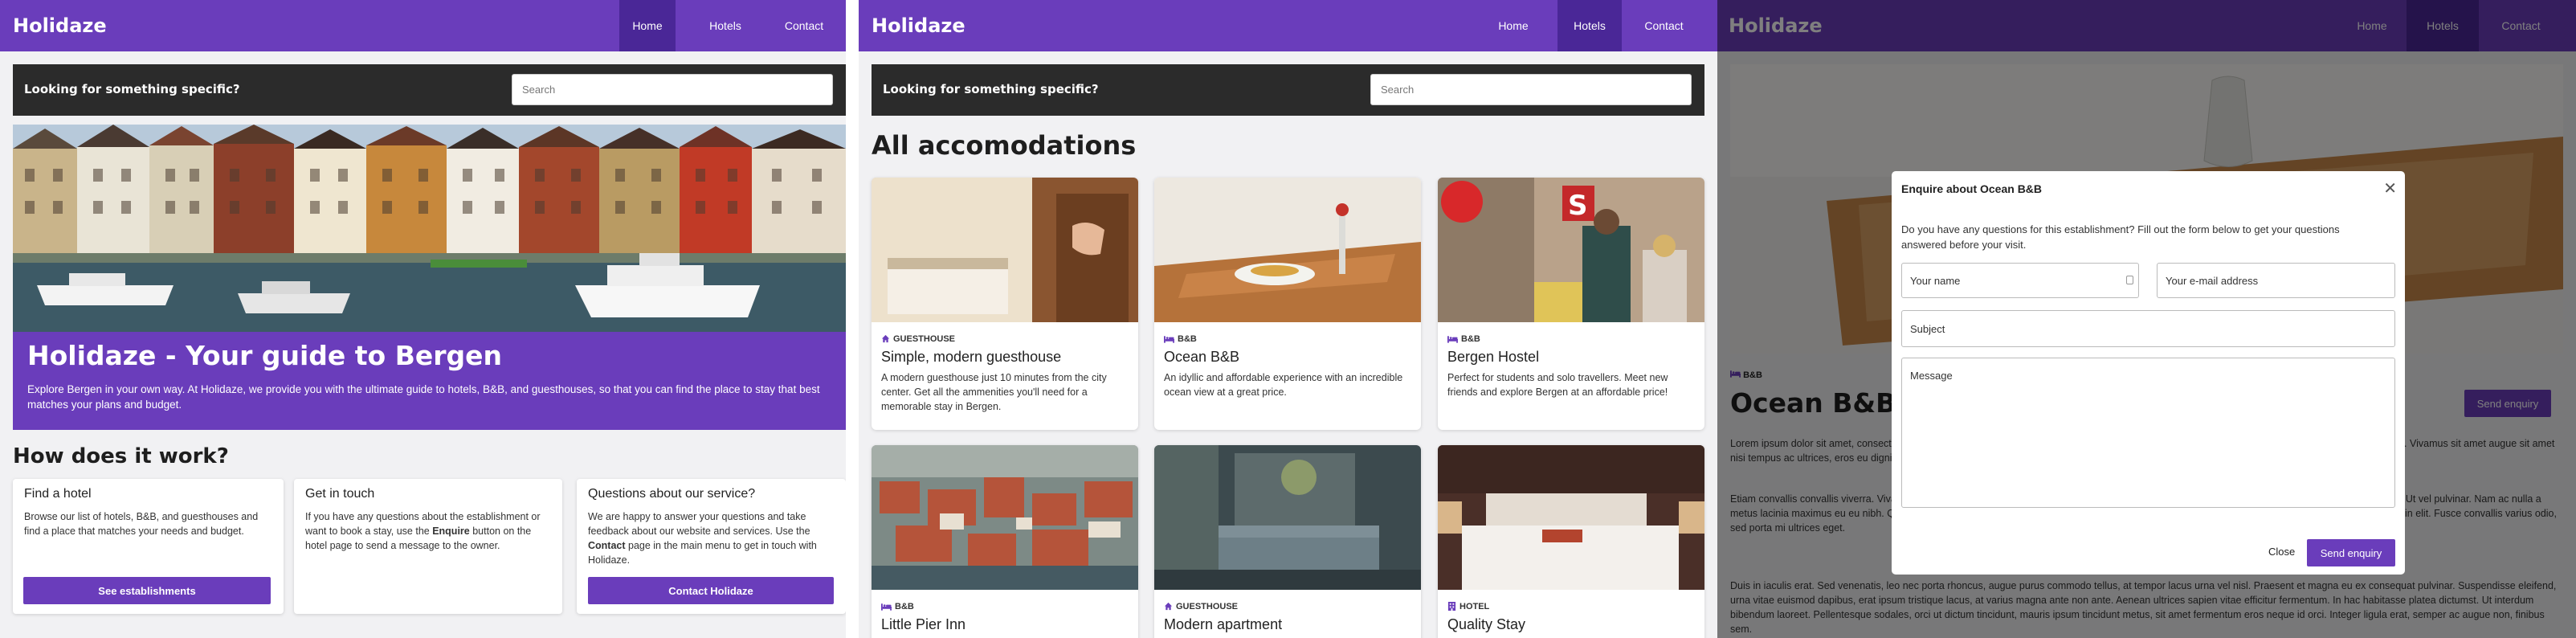  Describe the element at coordinates (1493, 357) in the screenshot. I see `card-name: Bergen Hostel` at that location.